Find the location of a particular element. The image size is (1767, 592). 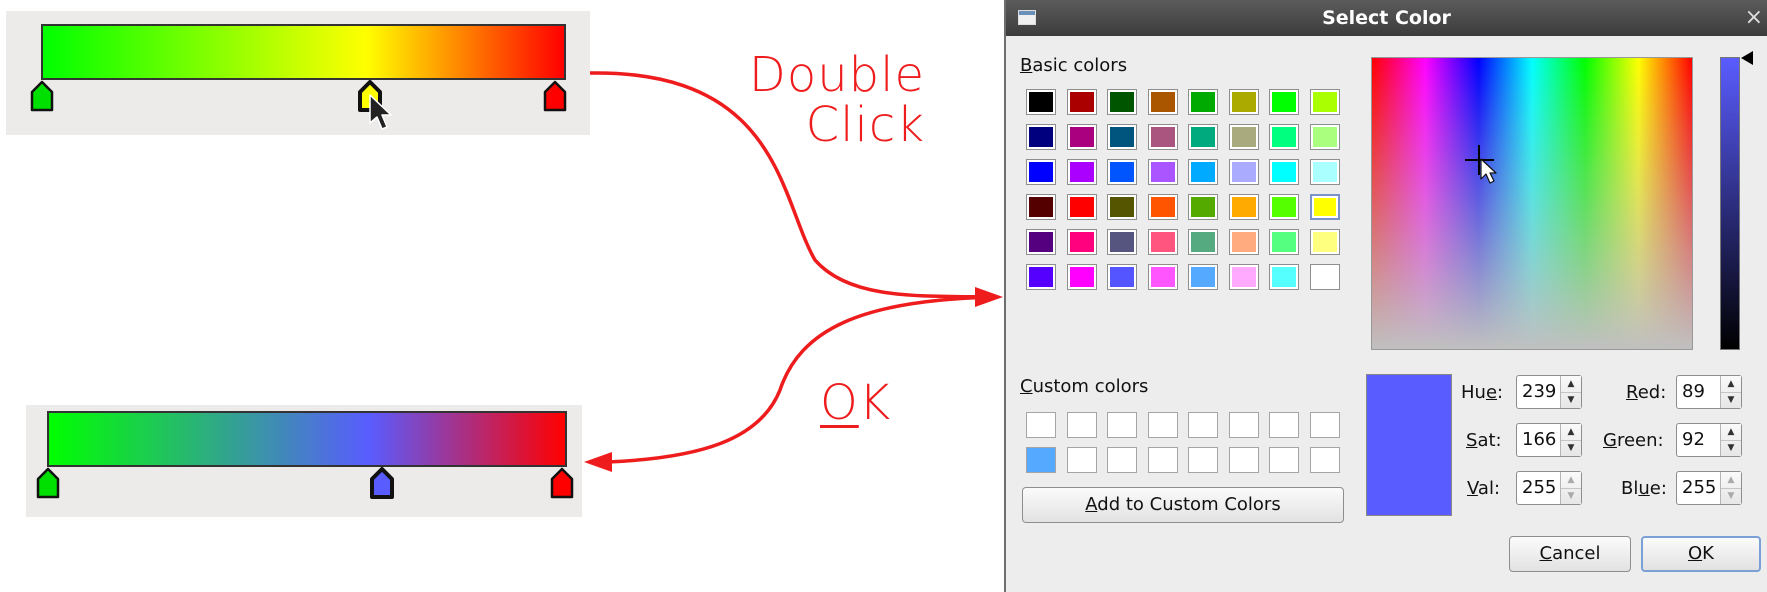

value-slider is located at coordinates (1730, 203).